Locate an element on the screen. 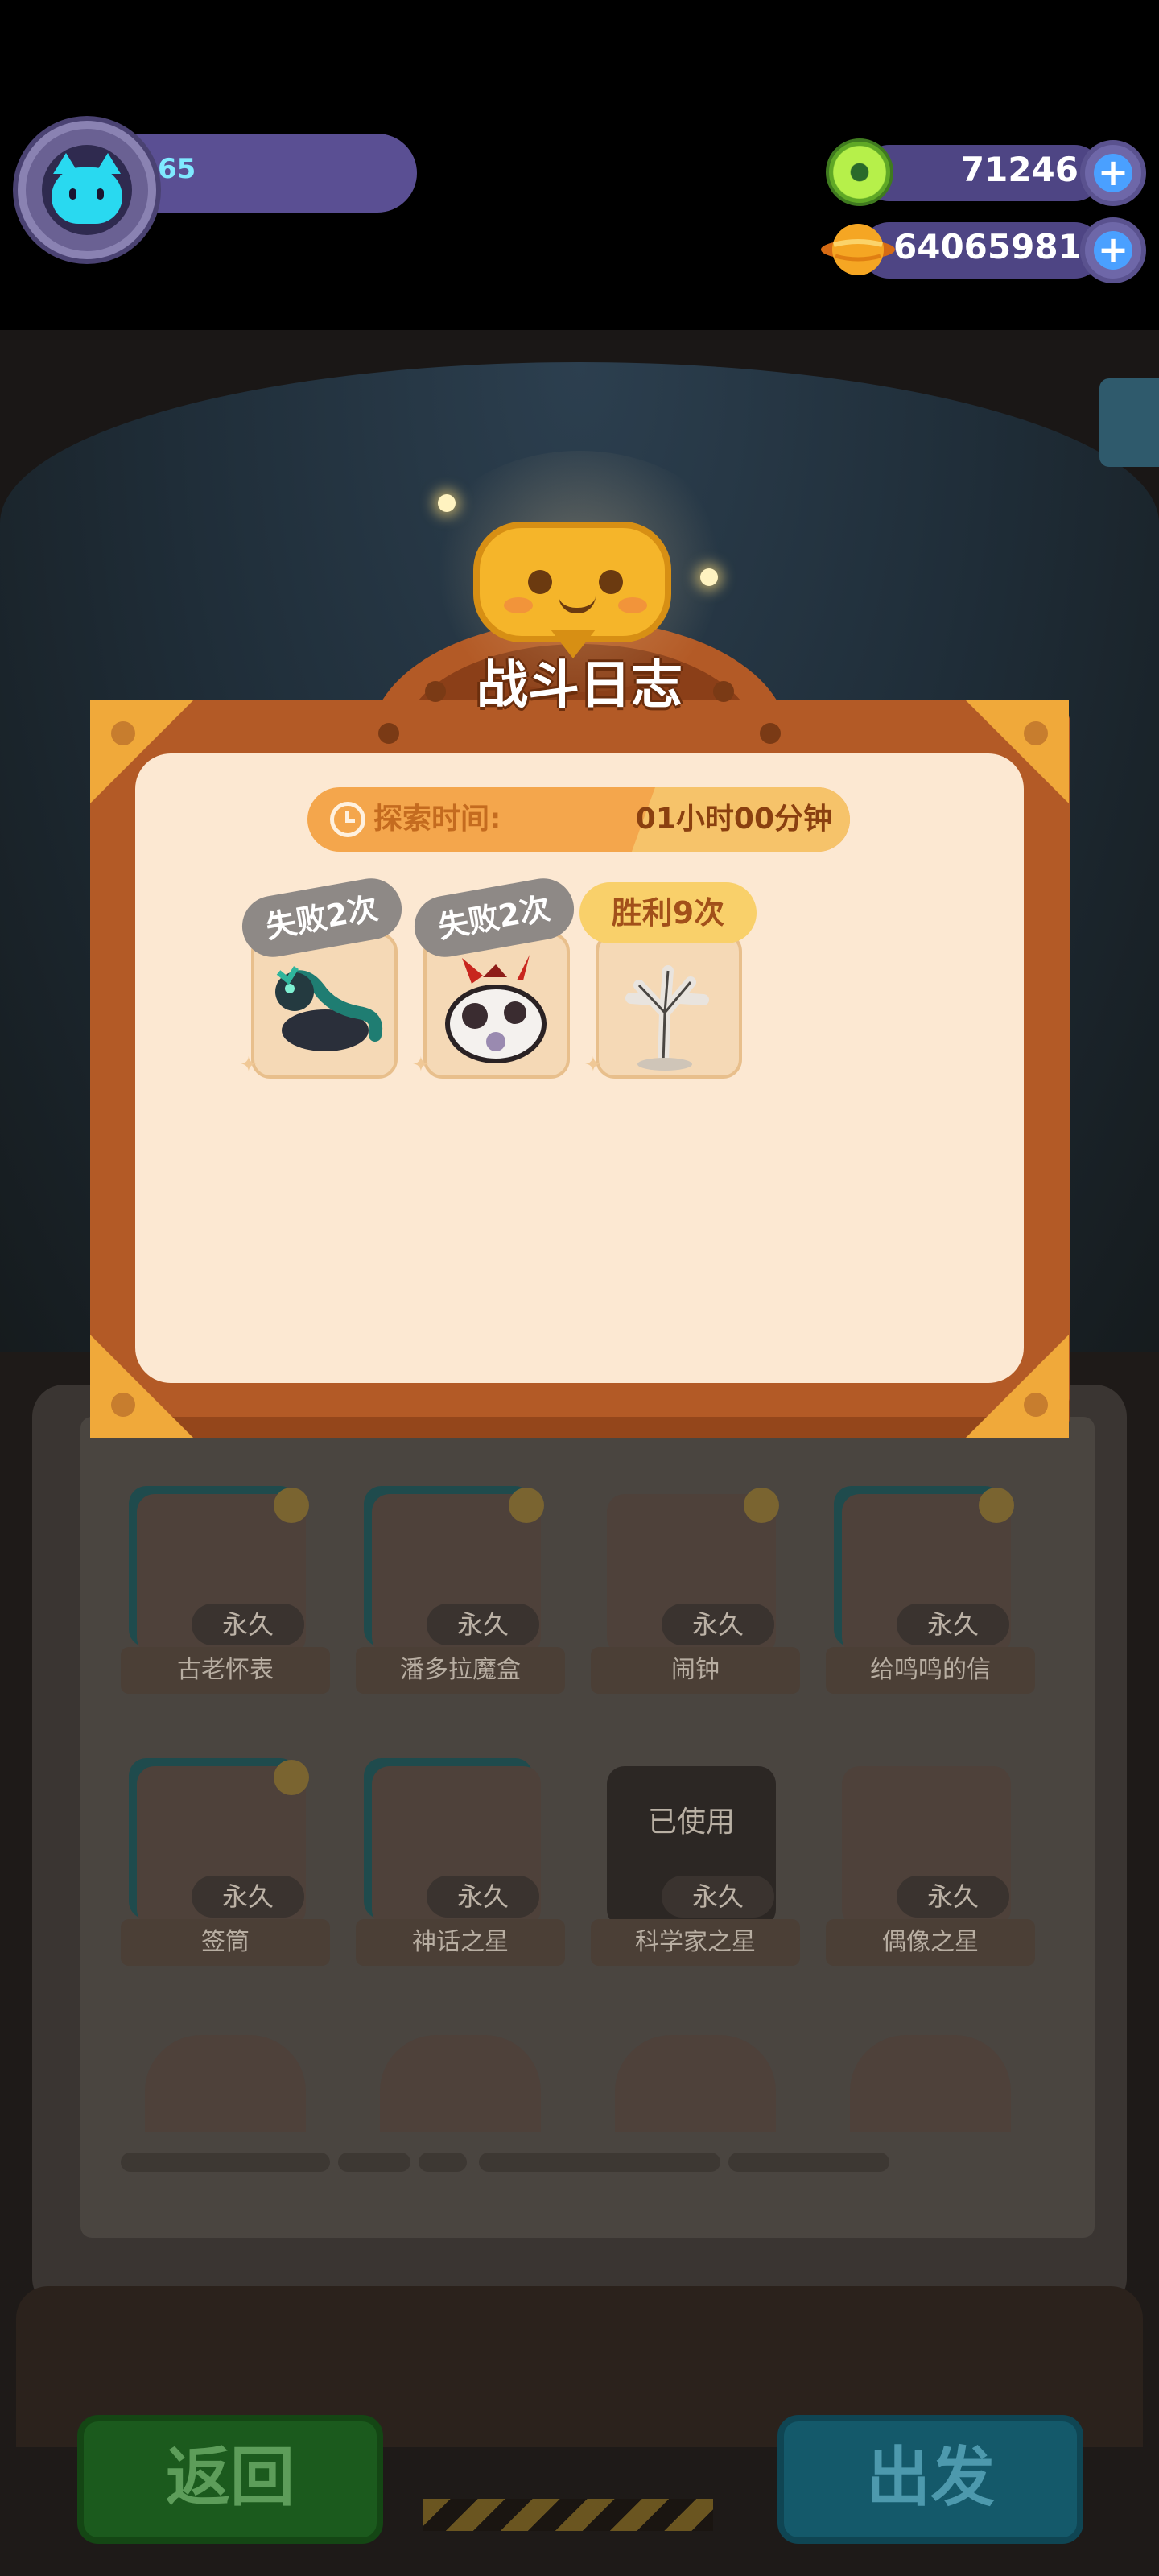 This screenshot has width=1159, height=2576. white-tree-creature-icon is located at coordinates (669, 1006).